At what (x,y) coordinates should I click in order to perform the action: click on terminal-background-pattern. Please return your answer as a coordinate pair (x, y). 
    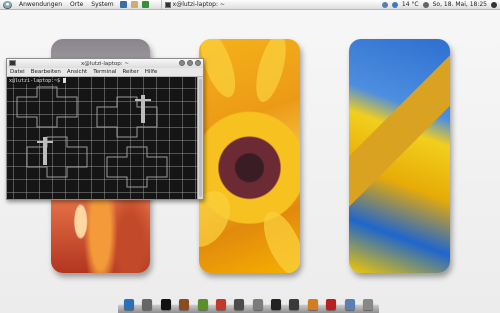
    Looking at the image, I should click on (92, 137).